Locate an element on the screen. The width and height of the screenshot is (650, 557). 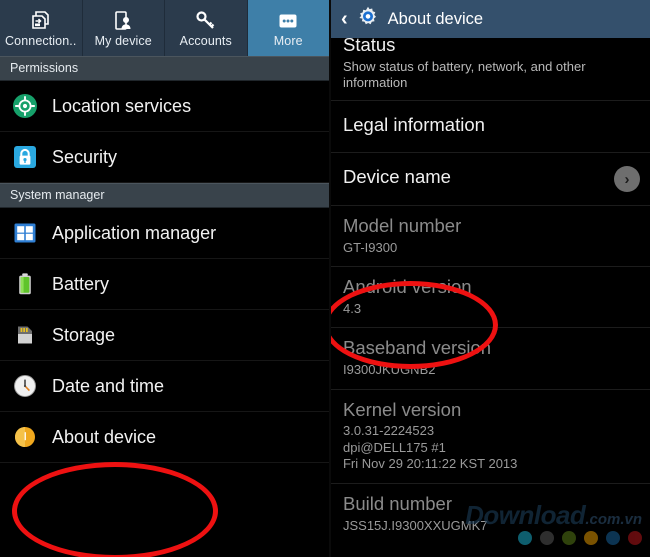
sidebar-item-application-manager: Application manager is located at coordinates (164, 233).